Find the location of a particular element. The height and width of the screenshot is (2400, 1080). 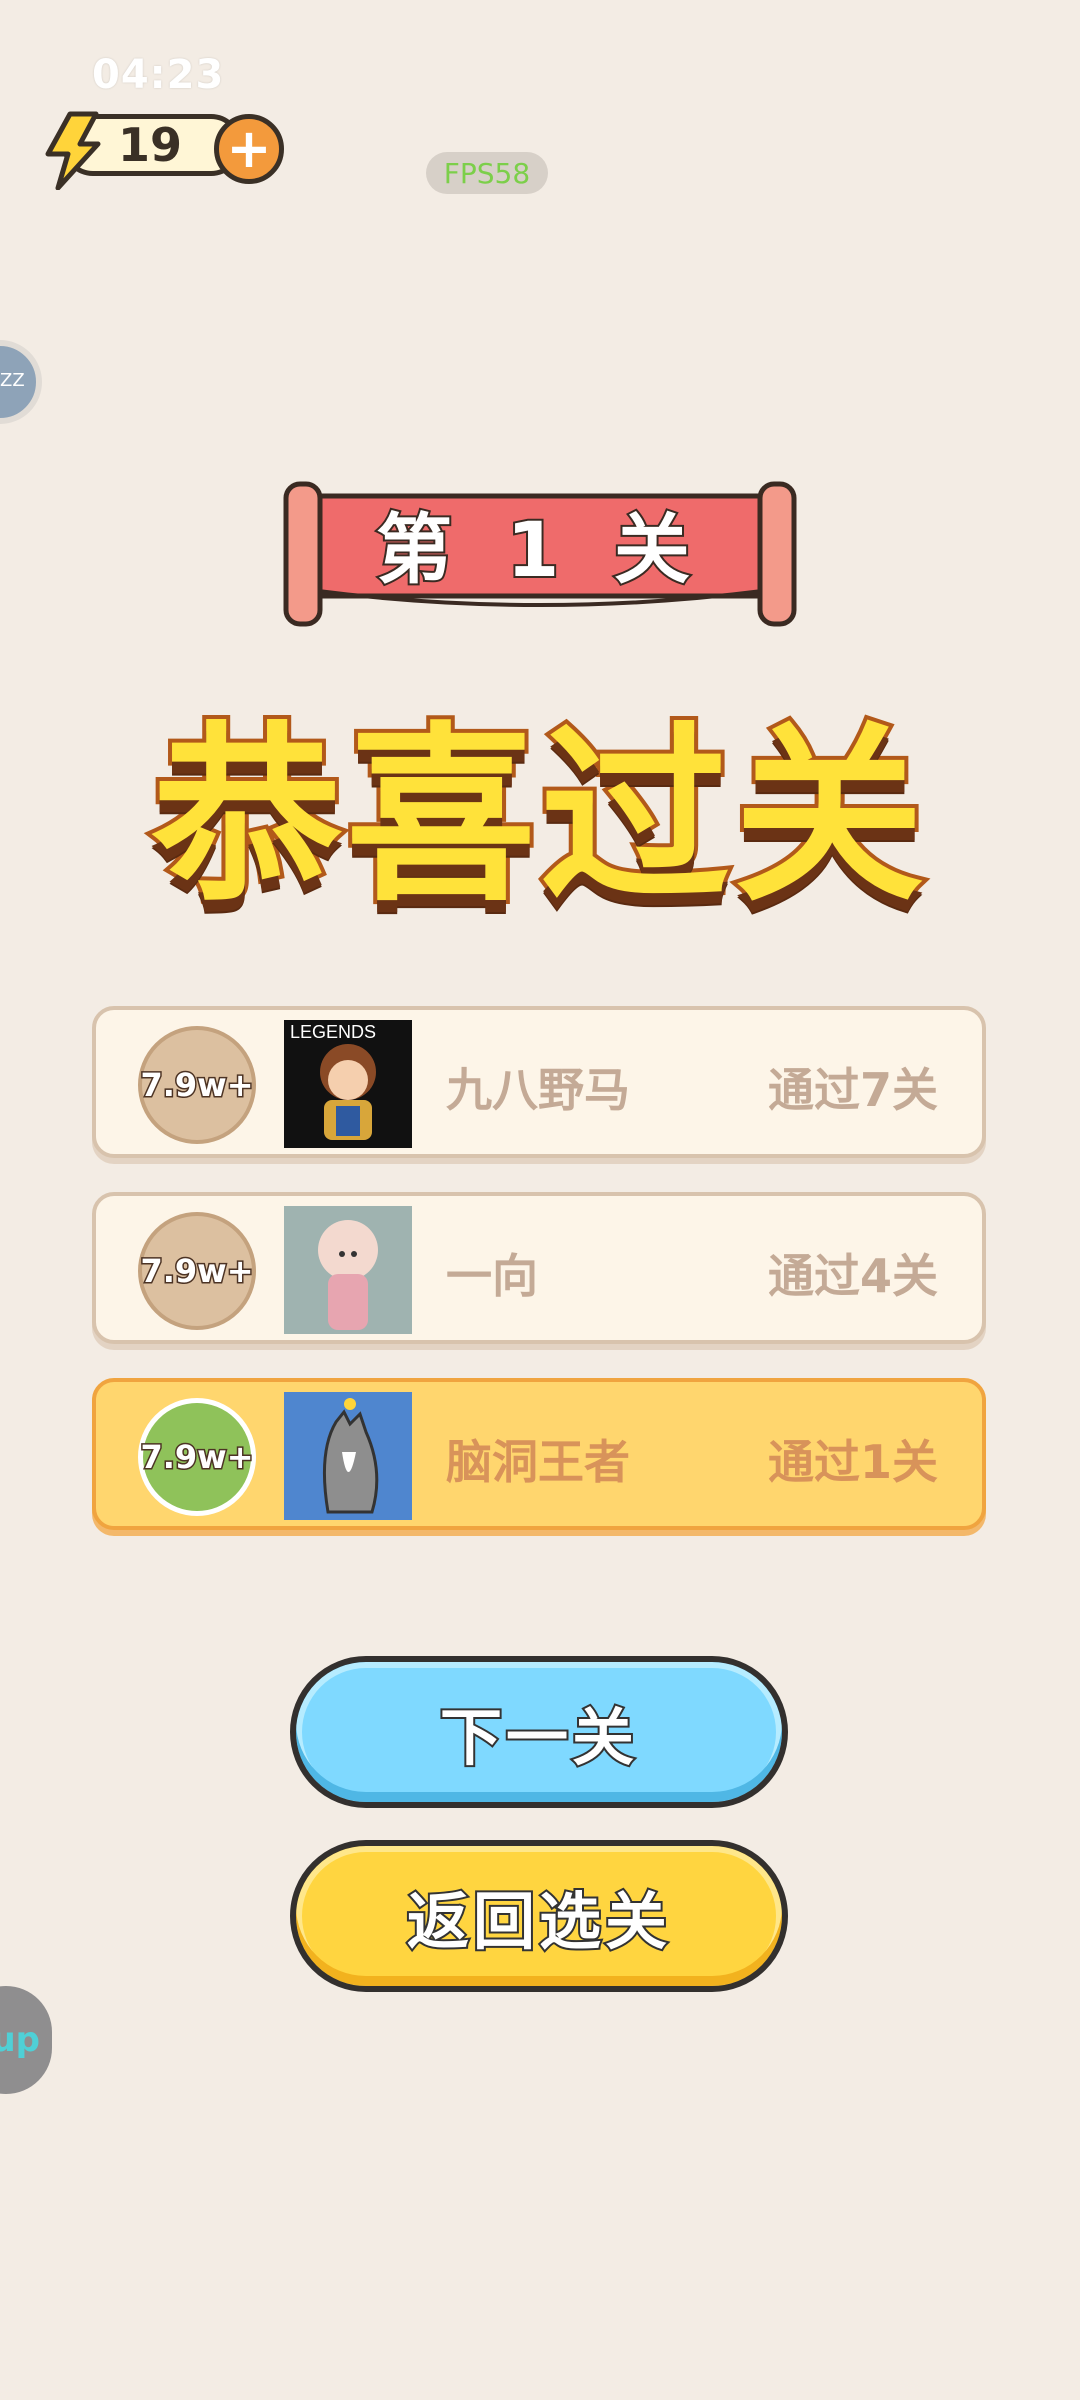

leaderboard-row-current: 7.9w+ 脑洞王者 通过1关 is located at coordinates (539, 1454).